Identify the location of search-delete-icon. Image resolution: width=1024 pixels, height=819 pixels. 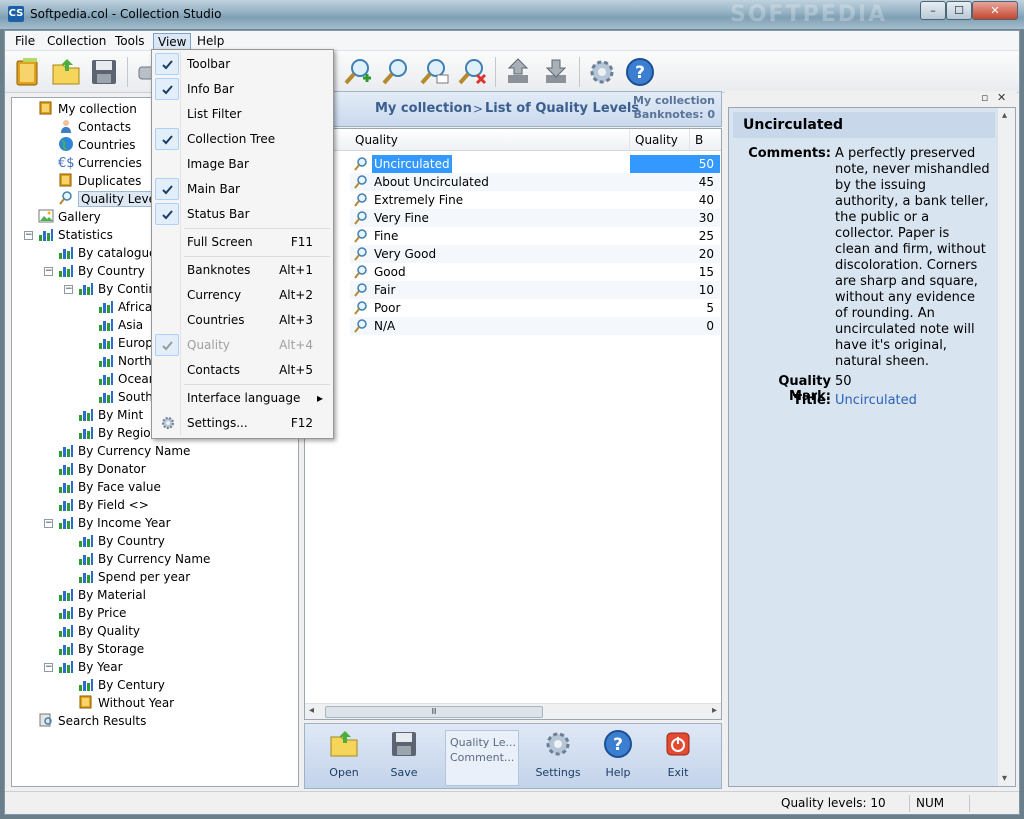
(472, 72).